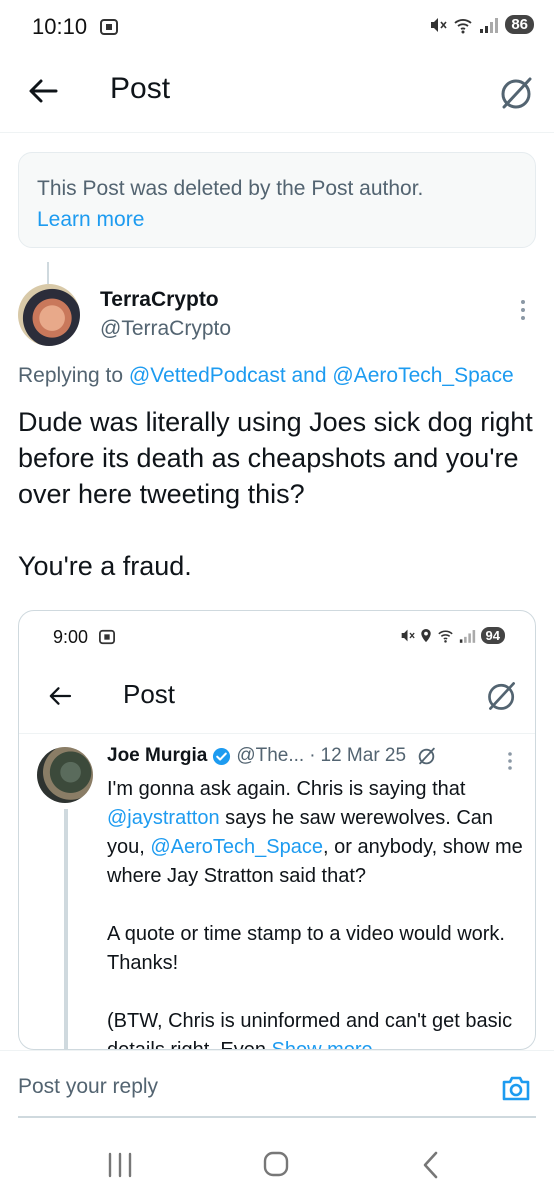  I want to click on recent-apps-icon, so click(120, 1165).